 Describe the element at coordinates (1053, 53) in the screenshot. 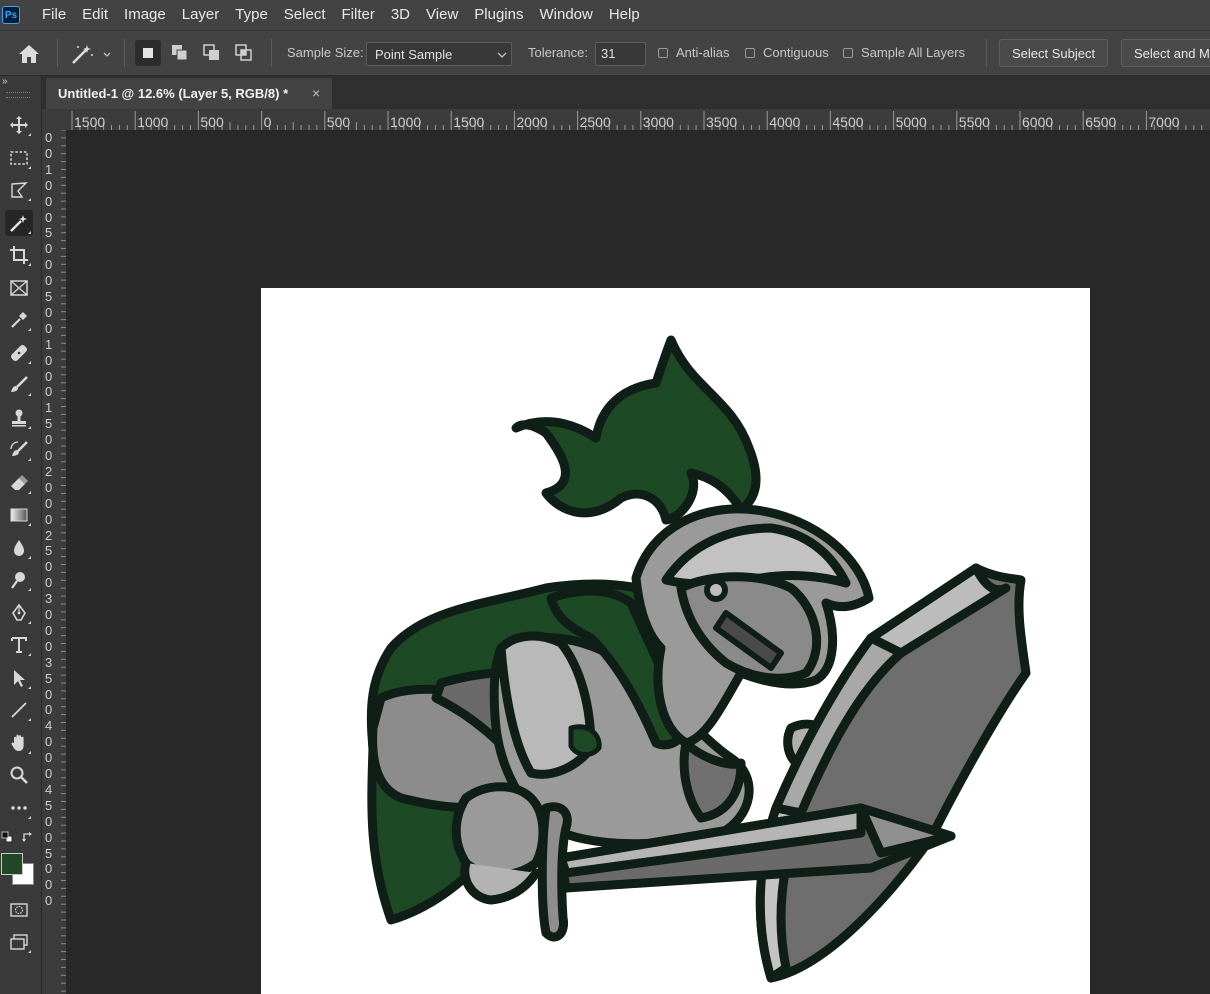

I see `select-subject-button: Select Subject` at that location.